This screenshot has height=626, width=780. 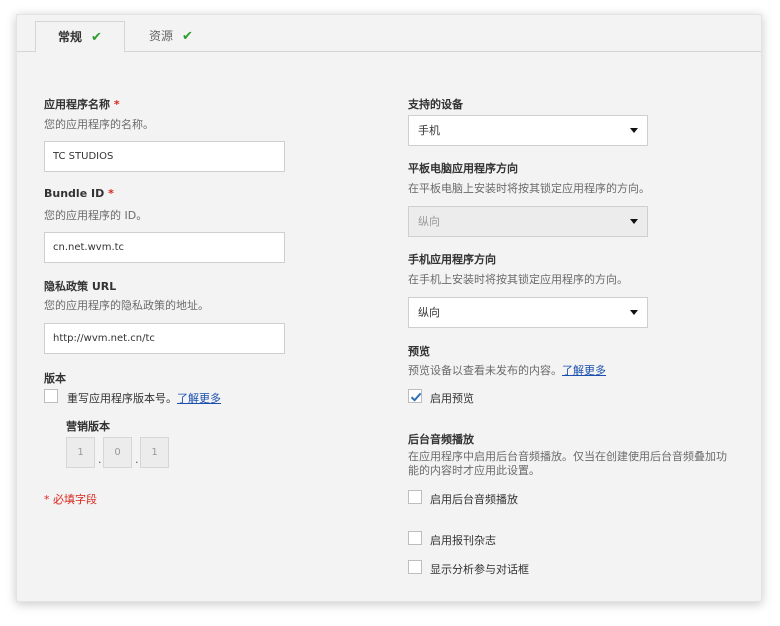 I want to click on checkmark-icon, so click(x=416, y=397).